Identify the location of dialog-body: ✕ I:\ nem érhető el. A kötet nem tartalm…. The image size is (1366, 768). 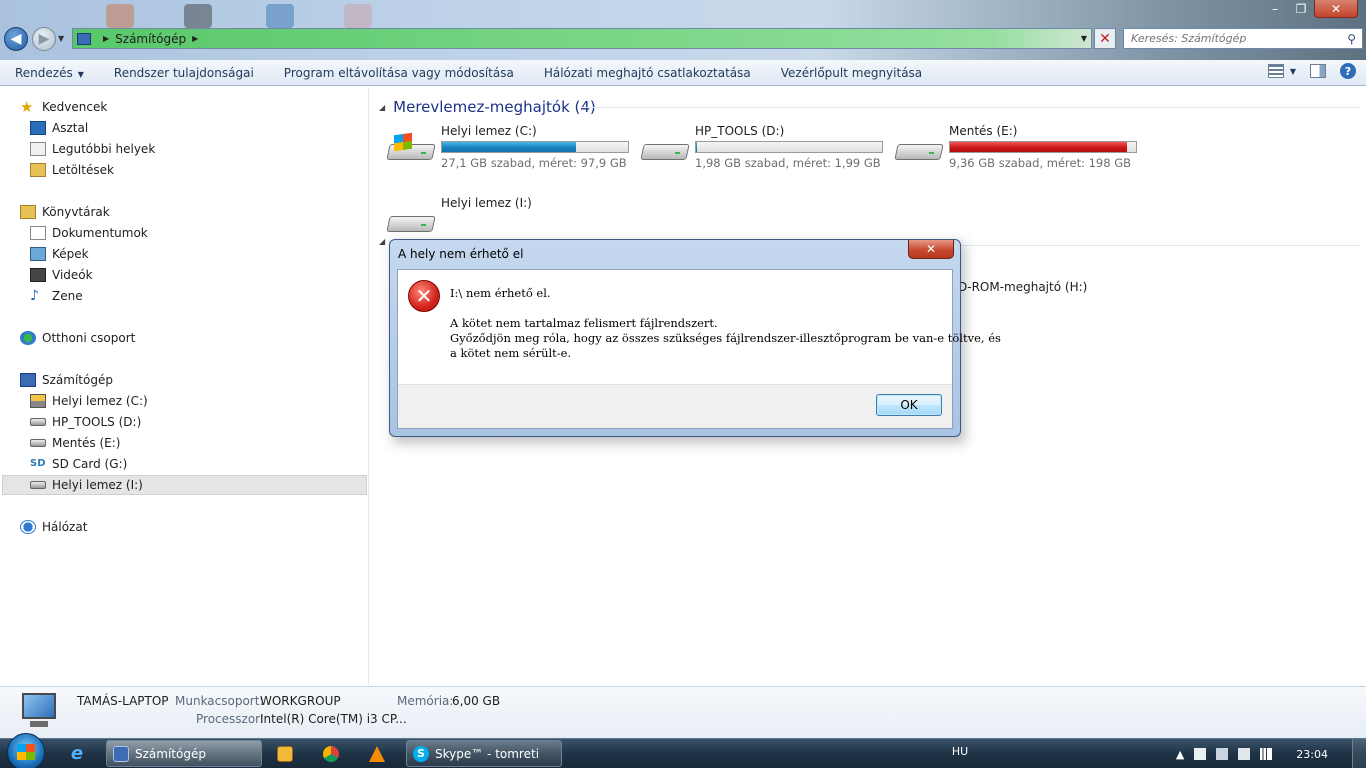
(699, 349).